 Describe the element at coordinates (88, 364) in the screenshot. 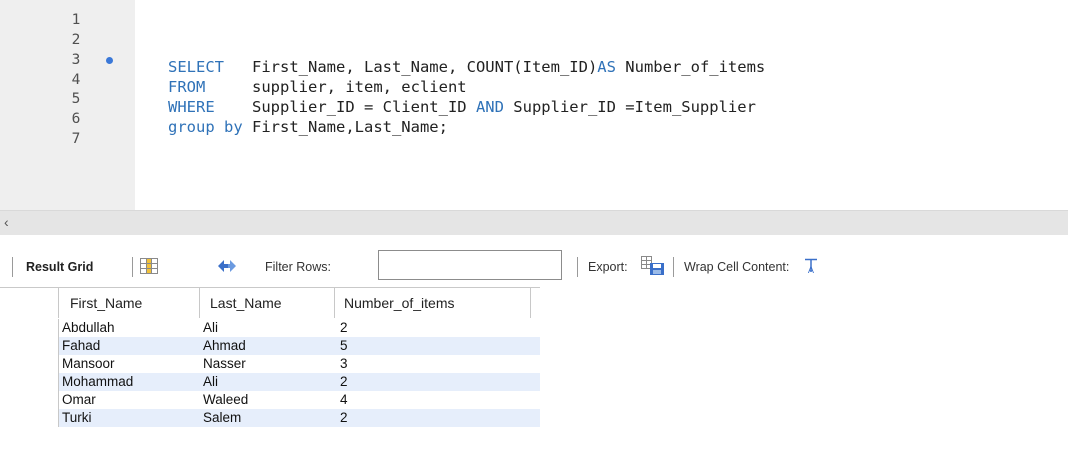

I see `cell-first-name: Mansoor` at that location.